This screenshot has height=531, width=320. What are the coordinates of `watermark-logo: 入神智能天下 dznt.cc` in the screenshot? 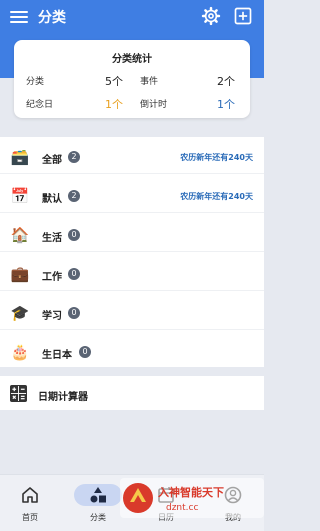 It's located at (192, 498).